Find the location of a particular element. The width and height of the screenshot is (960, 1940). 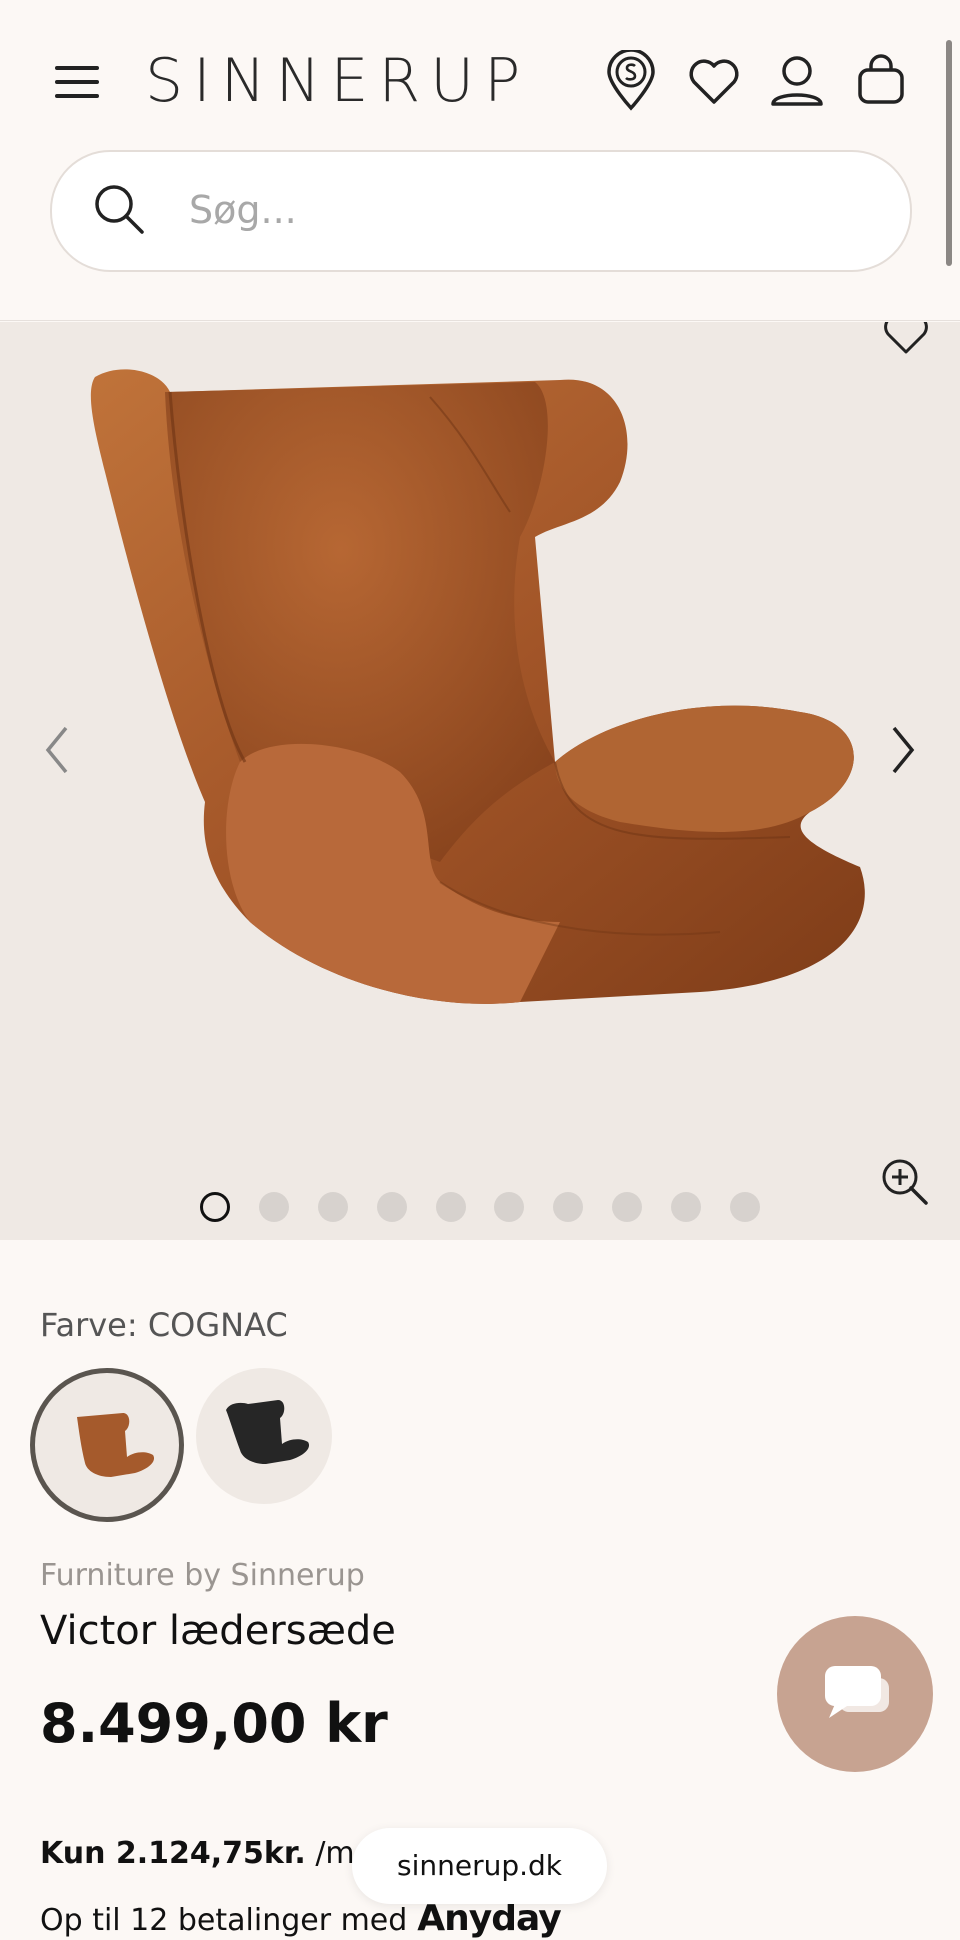

product-price: 8.499,00 kr is located at coordinates (214, 1723).